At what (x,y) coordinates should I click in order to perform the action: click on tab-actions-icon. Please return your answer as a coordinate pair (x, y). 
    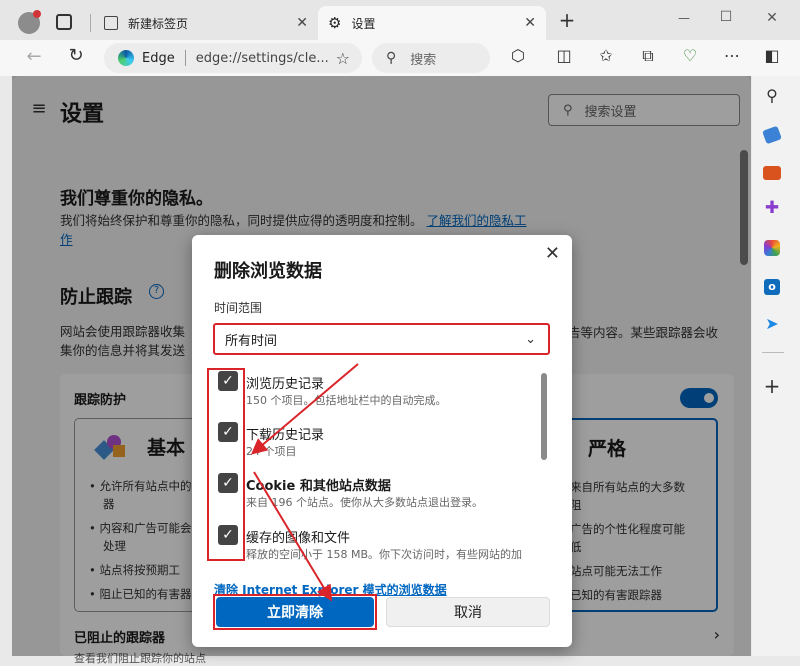
    Looking at the image, I should click on (64, 22).